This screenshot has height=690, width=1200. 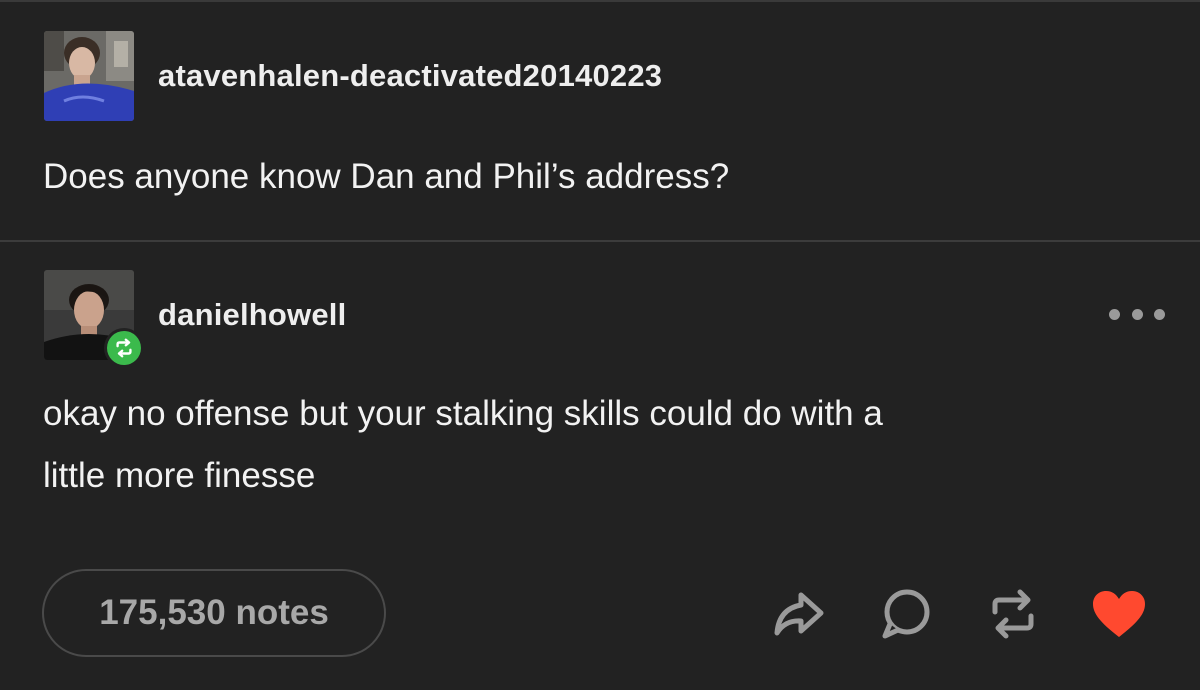 I want to click on reblog-icon, so click(x=1013, y=614).